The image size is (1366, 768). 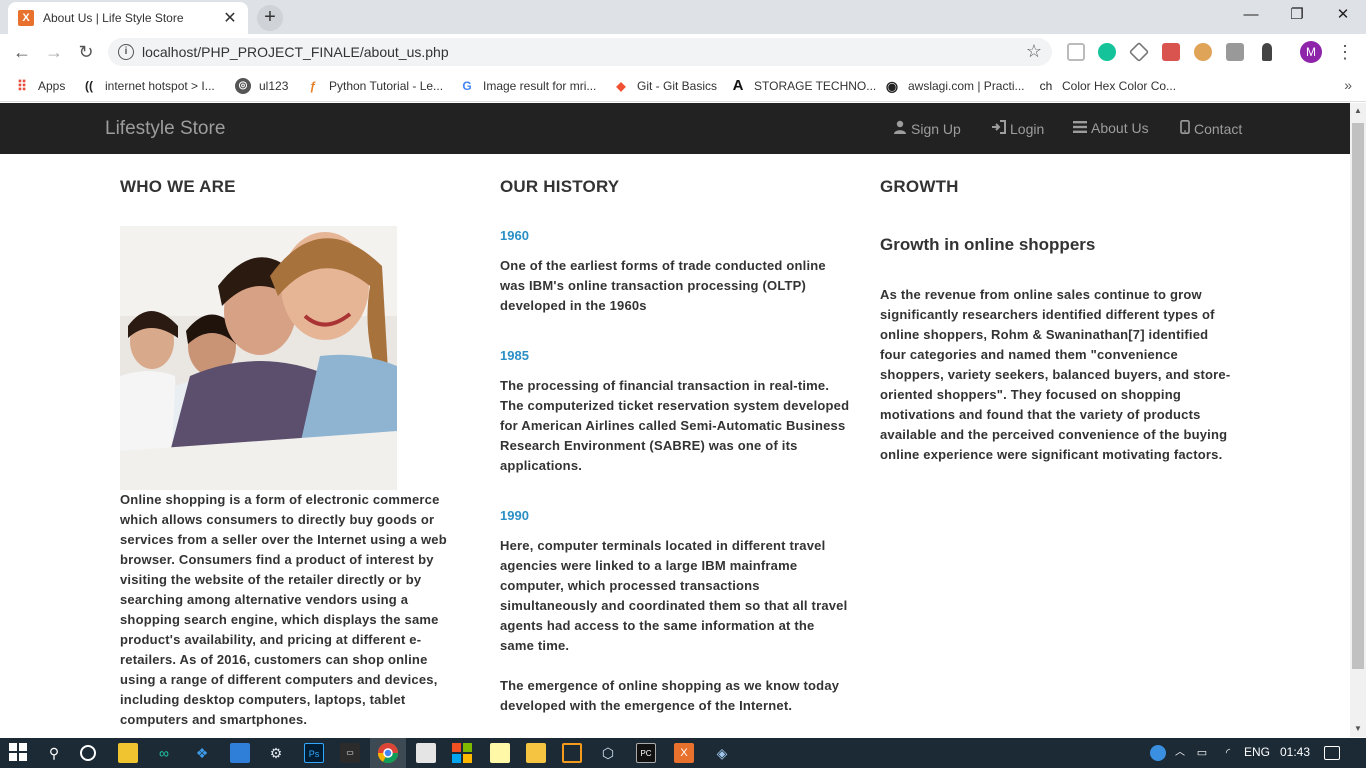 I want to click on git-icon: ◆, so click(x=621, y=86).